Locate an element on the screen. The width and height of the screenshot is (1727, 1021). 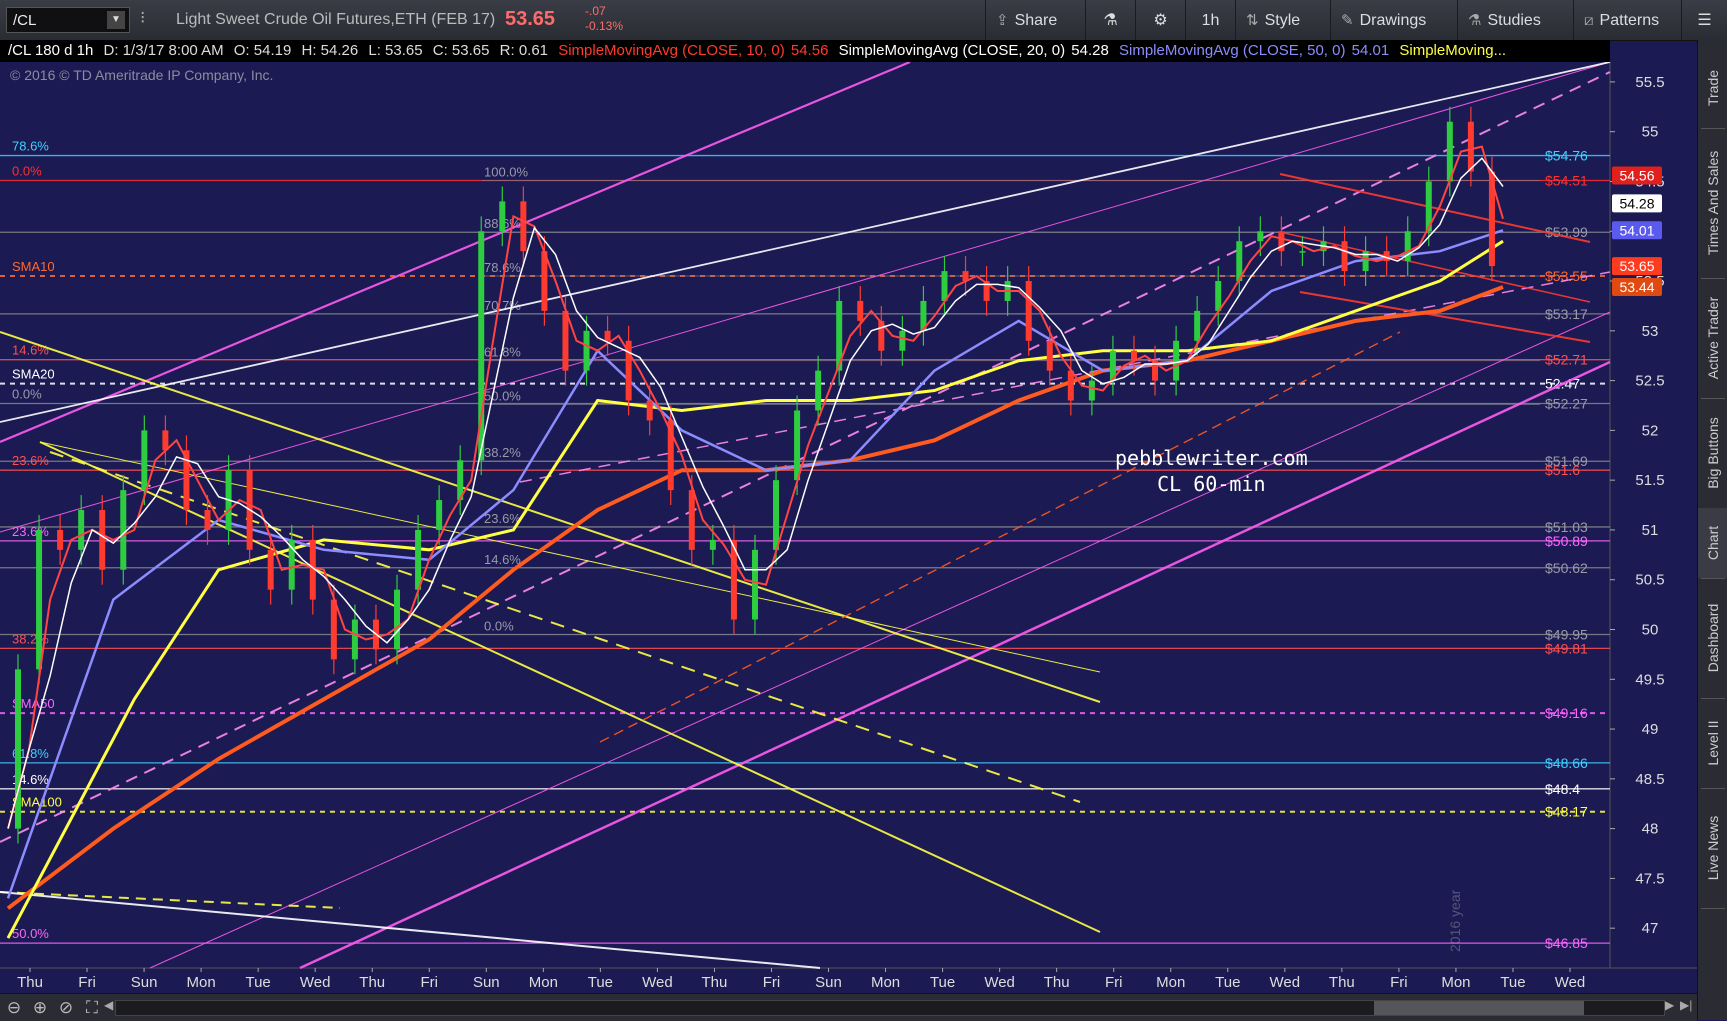
fib-label: 78.6% is located at coordinates (502, 267).